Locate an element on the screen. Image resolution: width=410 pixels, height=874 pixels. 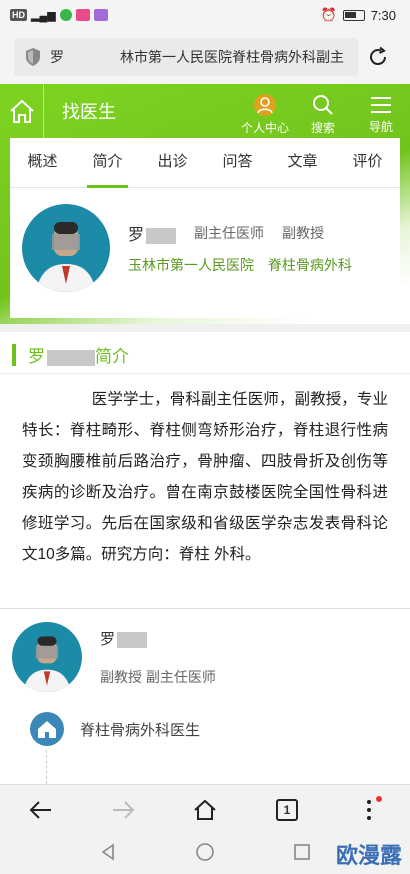
home-button is located at coordinates (22, 111).